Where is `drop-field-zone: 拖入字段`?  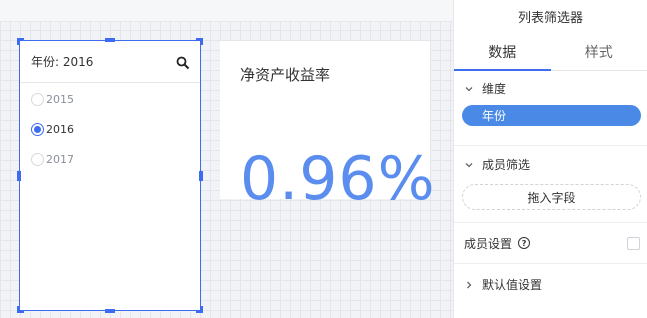
drop-field-zone: 拖入字段 is located at coordinates (551, 197).